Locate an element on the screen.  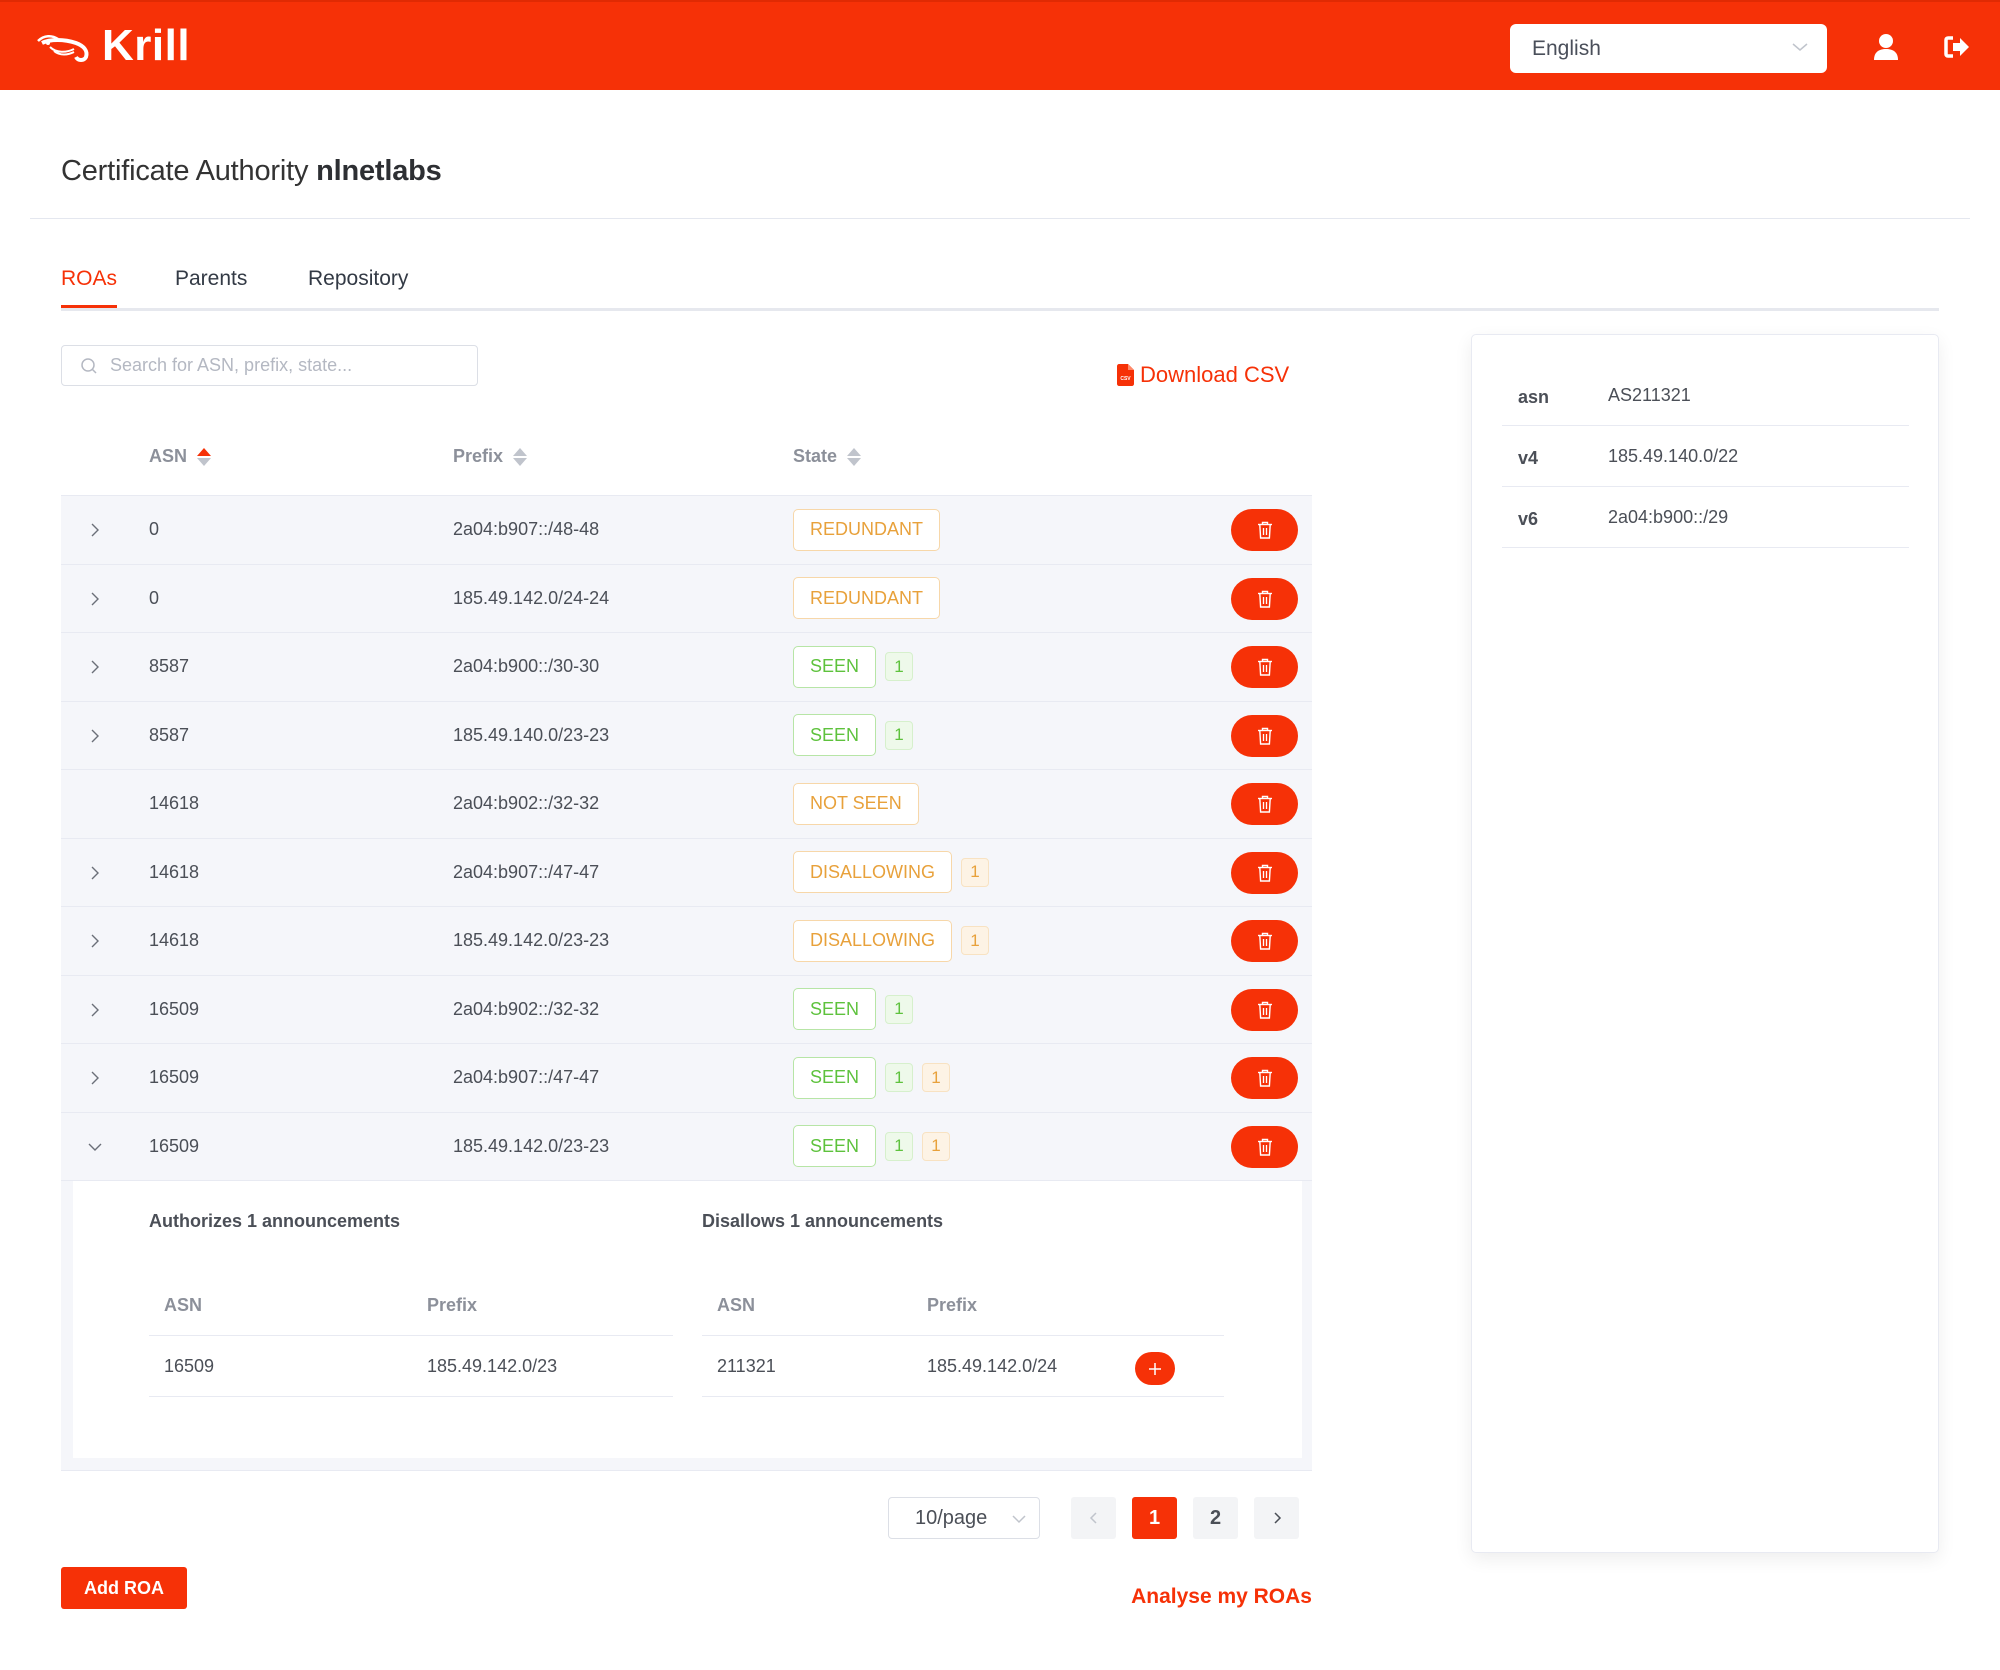
cell-prefix: 2a04:b907::/47-47 is located at coordinates (526, 871).